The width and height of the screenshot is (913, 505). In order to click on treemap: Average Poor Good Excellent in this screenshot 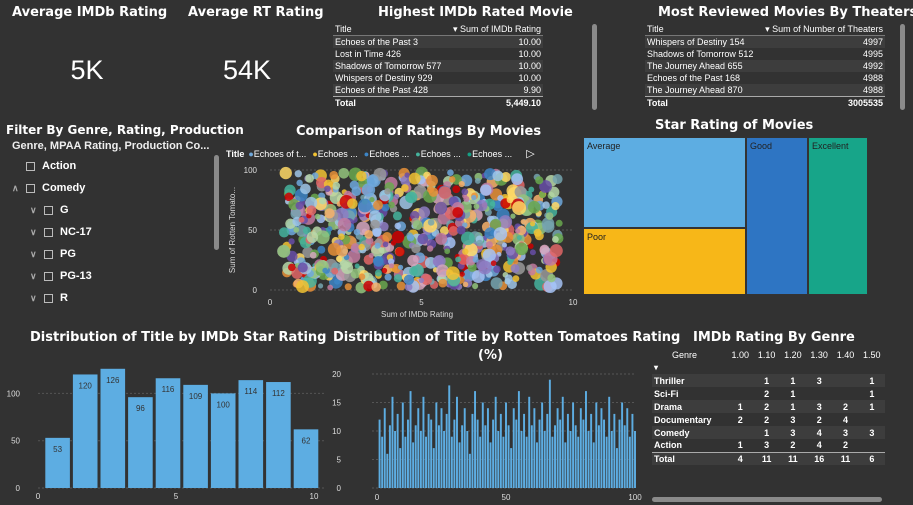, I will do `click(725, 216)`.